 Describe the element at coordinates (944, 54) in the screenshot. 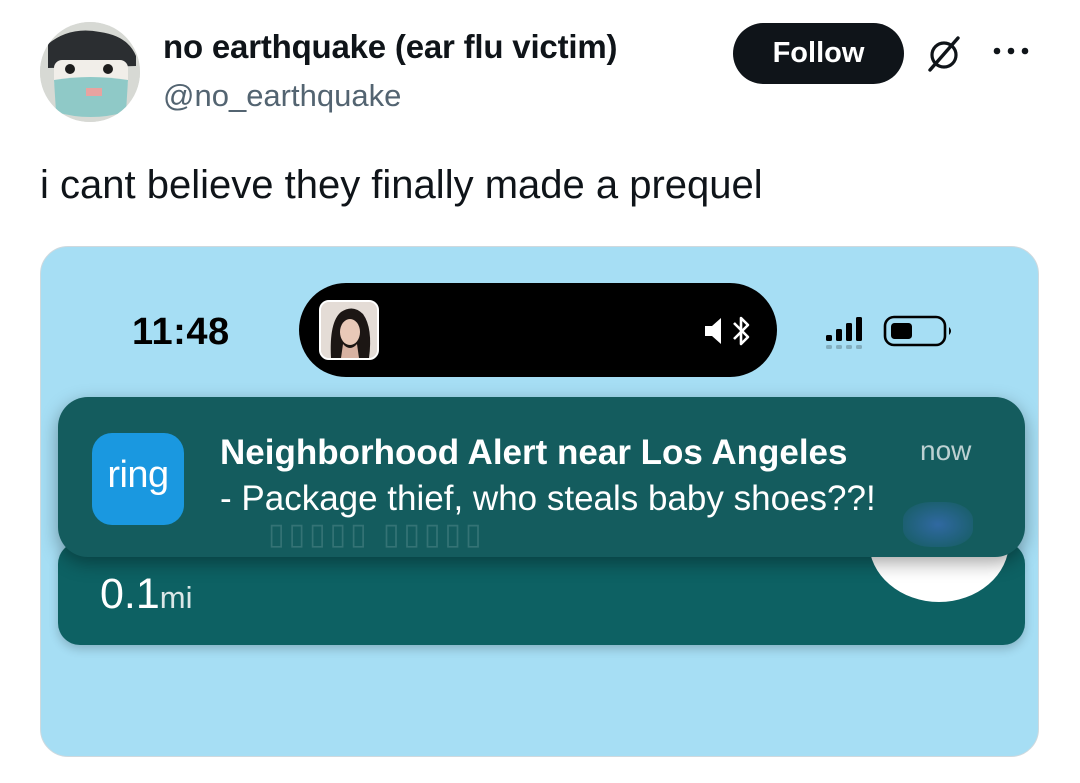

I see `grok-icon` at that location.